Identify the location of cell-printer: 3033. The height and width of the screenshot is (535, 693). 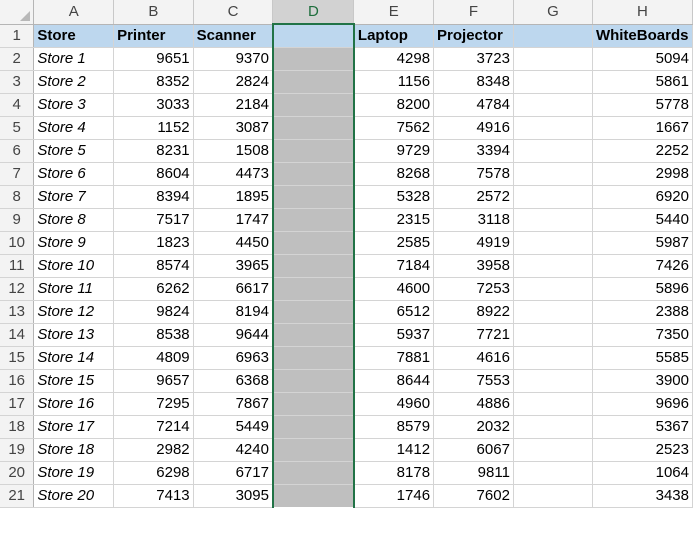
(153, 105).